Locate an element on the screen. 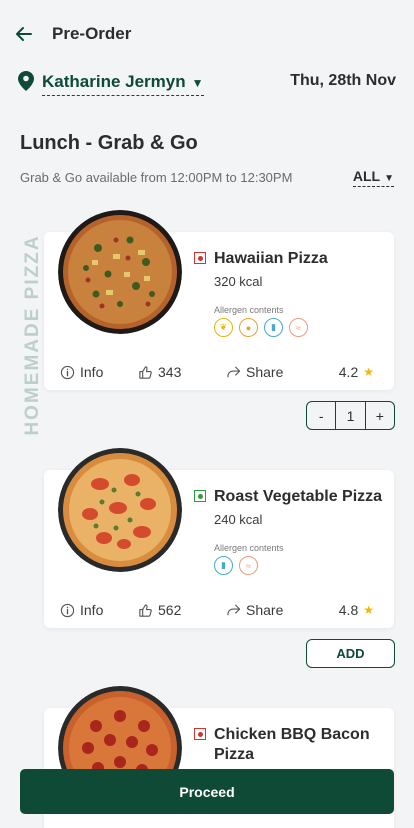  filter-value: ALL is located at coordinates (366, 176).